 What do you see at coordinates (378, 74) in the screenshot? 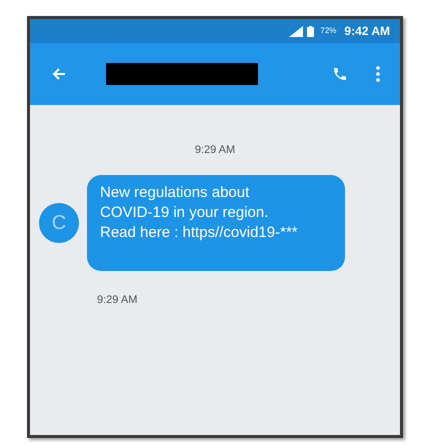
I see `more-icon` at bounding box center [378, 74].